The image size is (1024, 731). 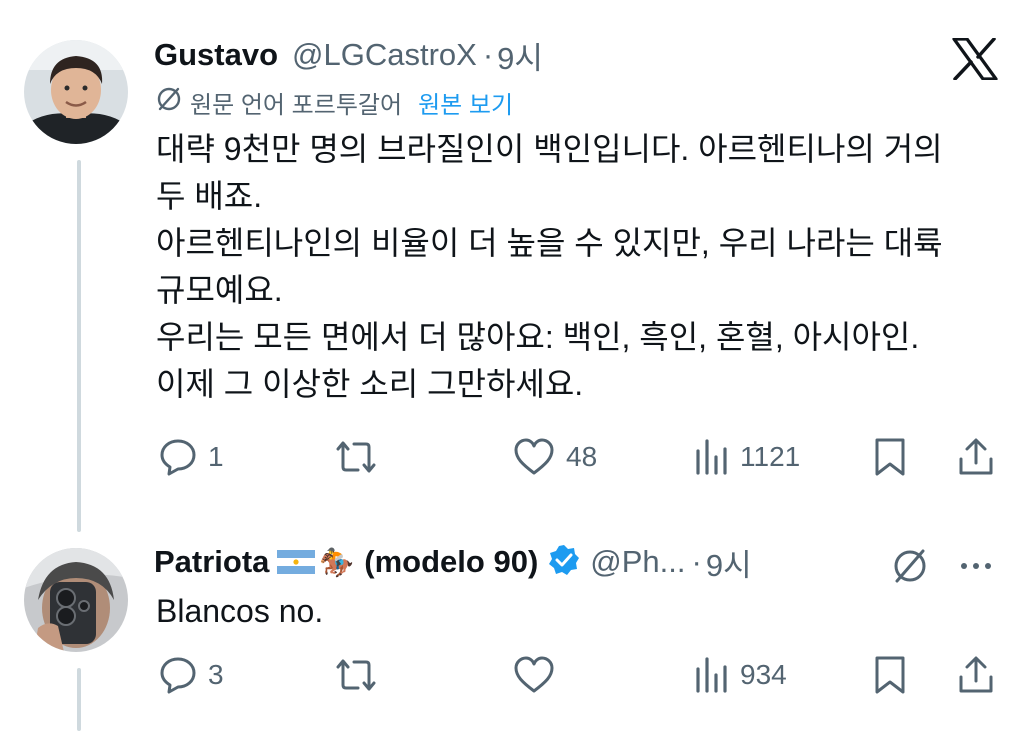 What do you see at coordinates (770, 456) in the screenshot?
I see `views-count: 1121` at bounding box center [770, 456].